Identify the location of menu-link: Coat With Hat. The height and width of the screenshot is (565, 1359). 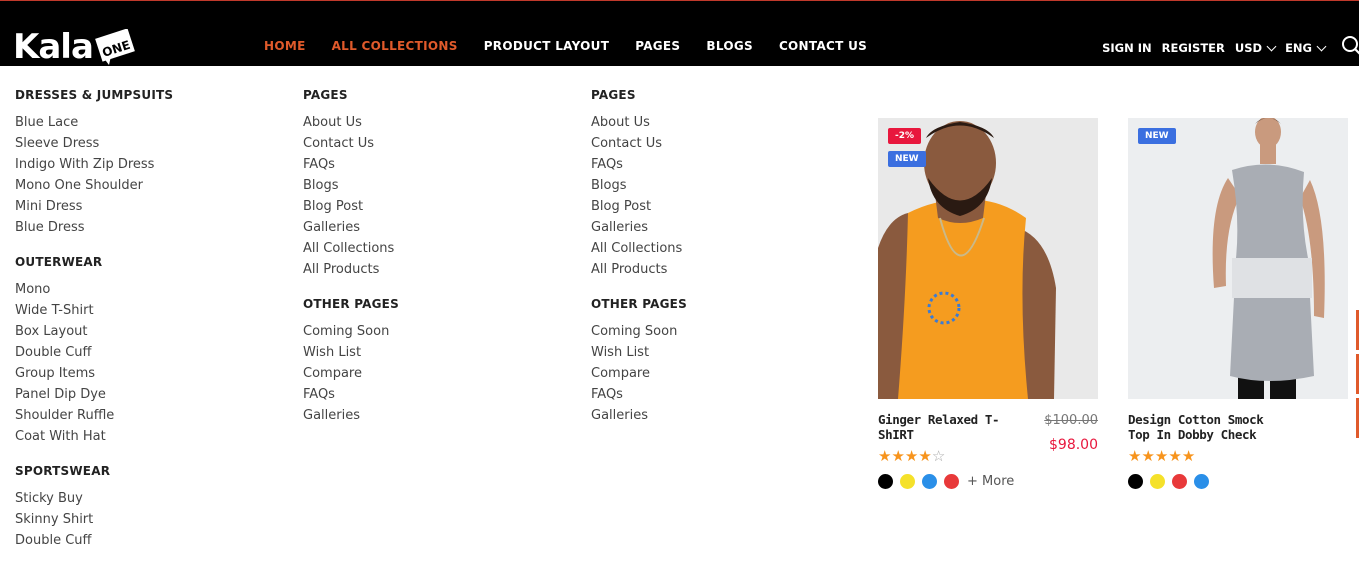
(94, 439).